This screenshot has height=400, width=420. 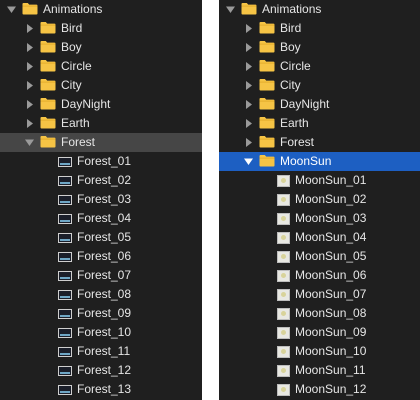 What do you see at coordinates (319, 313) in the screenshot?
I see `file-item: MoonSun_08` at bounding box center [319, 313].